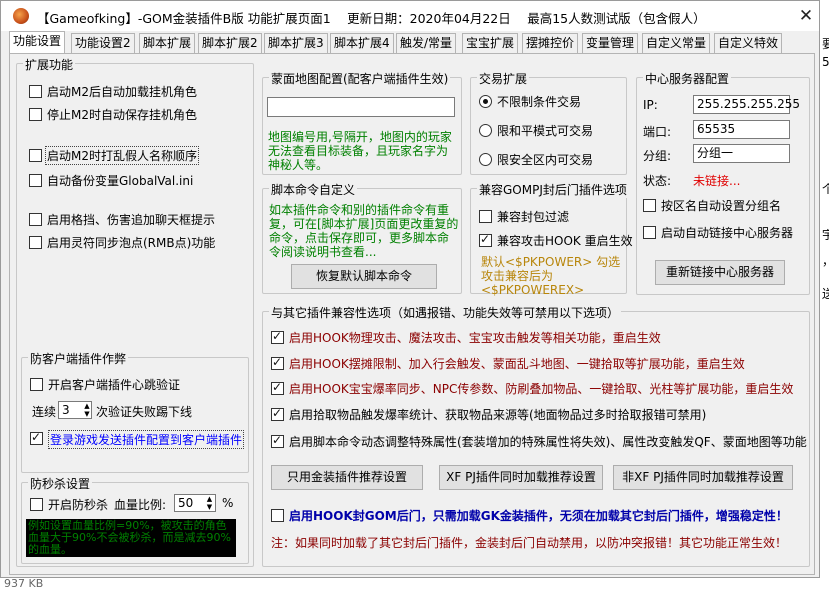 This screenshot has width=829, height=590. Describe the element at coordinates (650, 105) in the screenshot. I see `label-ip: IP:` at that location.